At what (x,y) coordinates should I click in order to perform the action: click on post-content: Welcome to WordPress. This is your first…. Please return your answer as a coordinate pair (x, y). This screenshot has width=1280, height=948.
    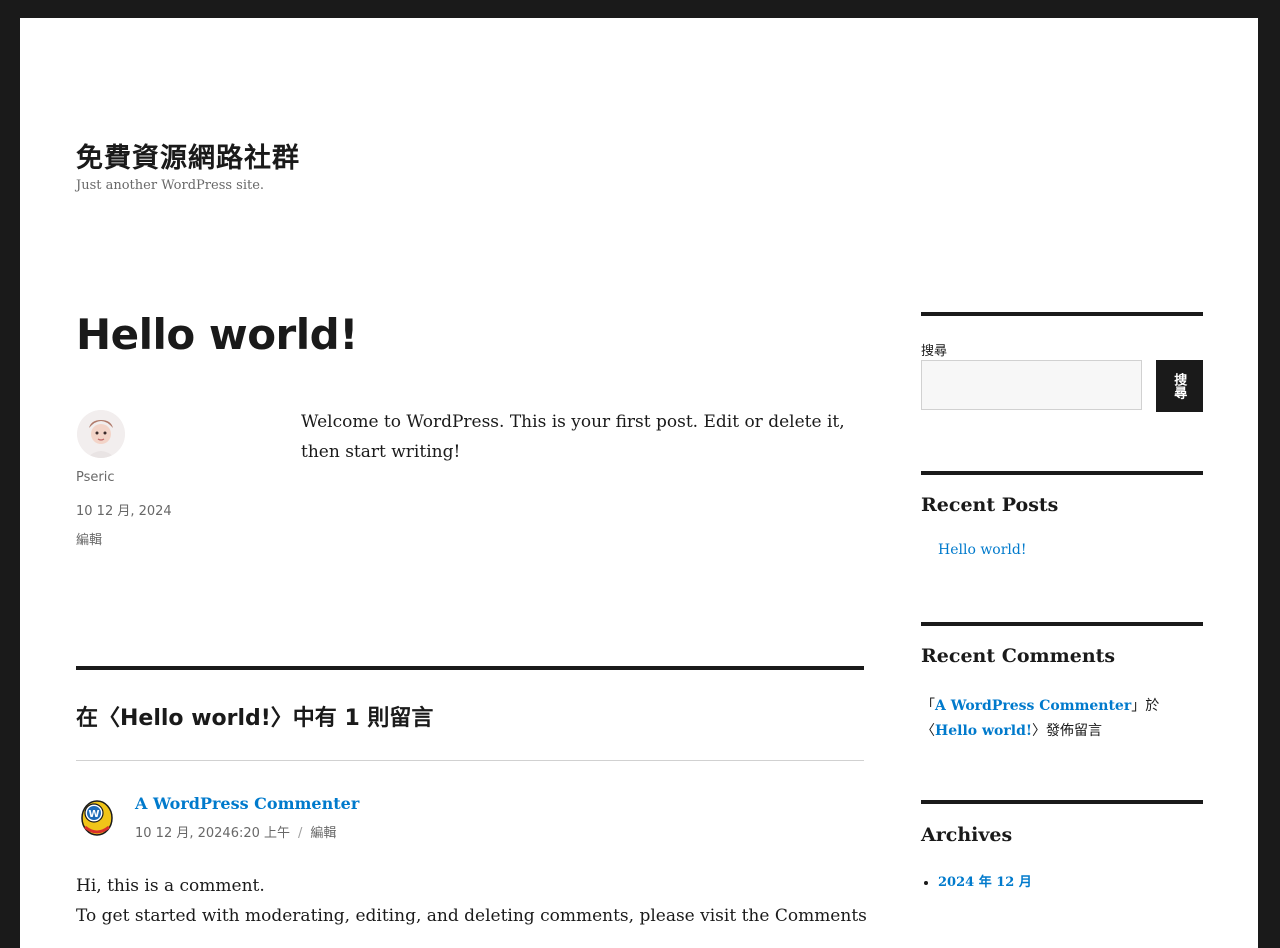
    Looking at the image, I should click on (573, 437).